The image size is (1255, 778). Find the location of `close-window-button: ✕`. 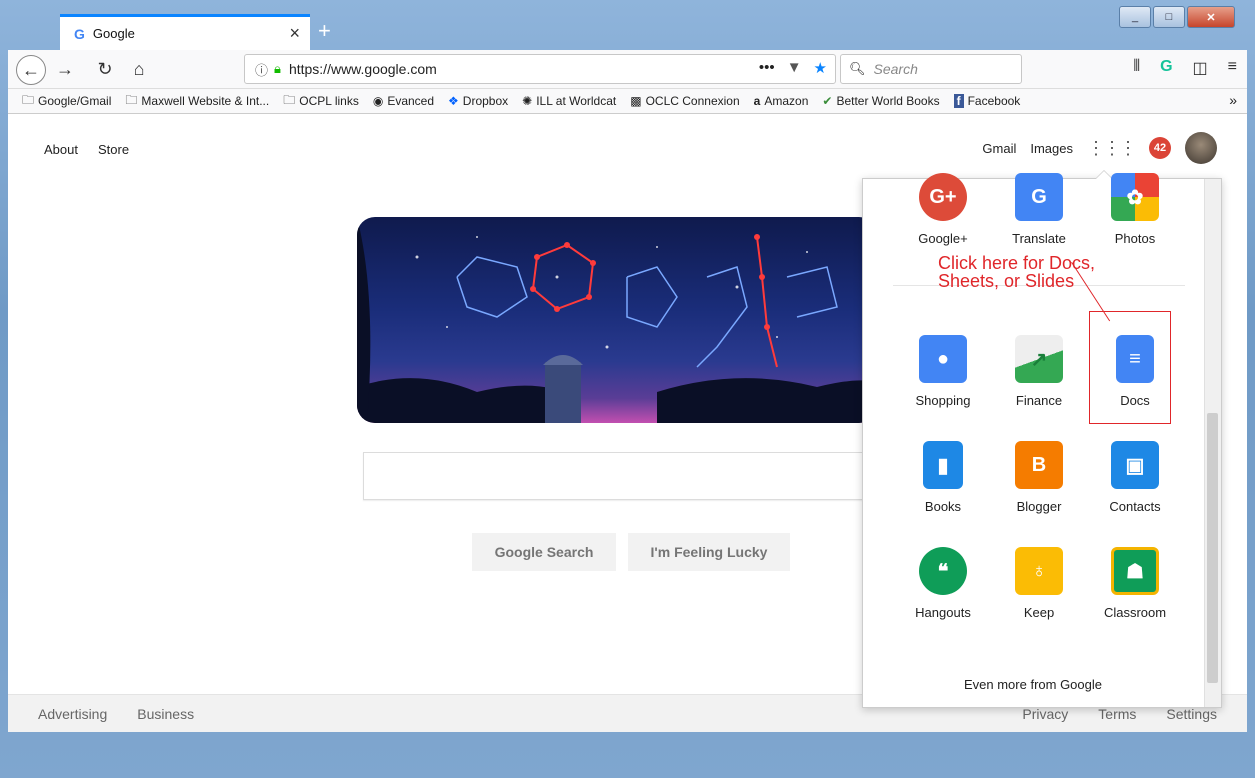

close-window-button: ✕ is located at coordinates (1211, 17).